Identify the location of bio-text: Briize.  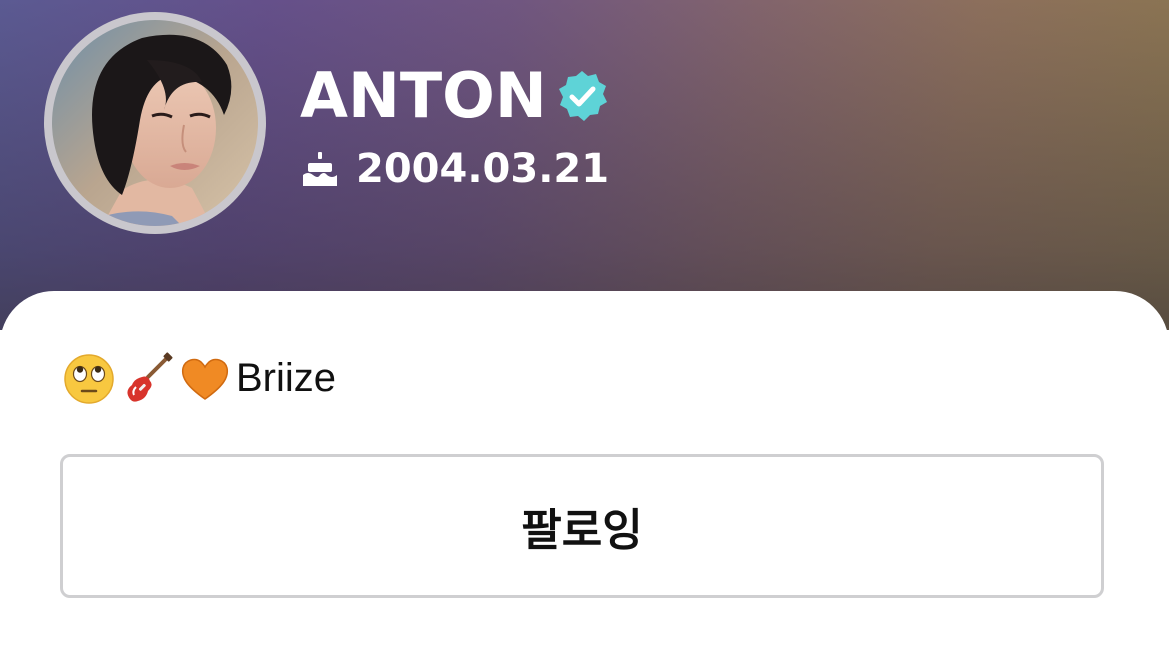
(286, 377).